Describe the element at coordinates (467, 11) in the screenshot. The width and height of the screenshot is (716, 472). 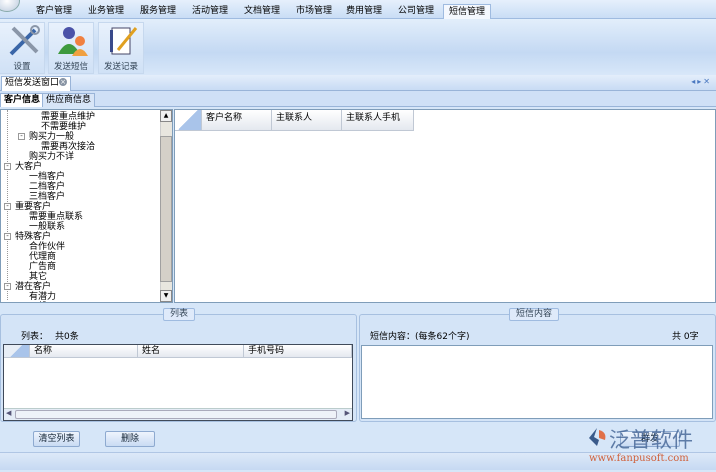
I see `menu-tab-sms: 短信管理` at that location.